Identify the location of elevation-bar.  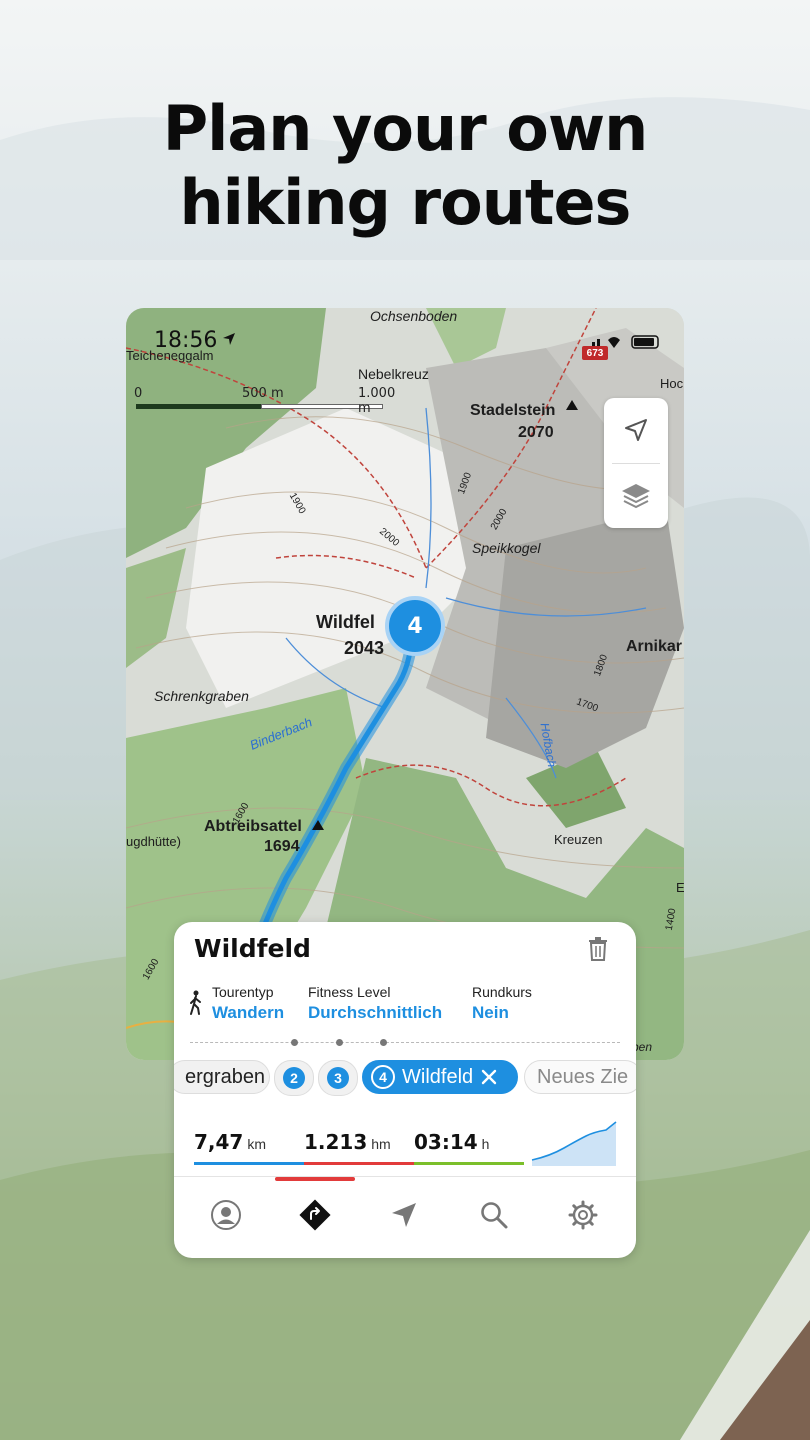
(359, 1163).